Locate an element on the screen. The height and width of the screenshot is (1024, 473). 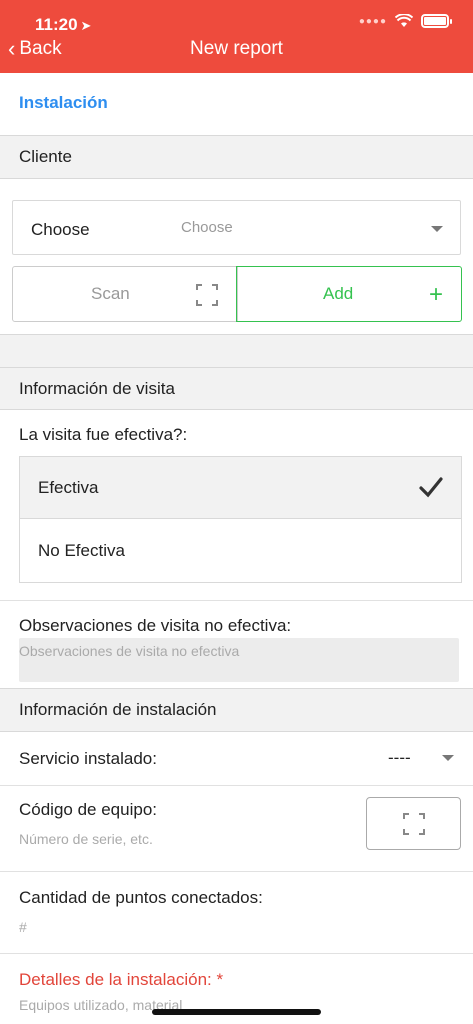
status-time: 11:20 ➤ is located at coordinates (63, 24).